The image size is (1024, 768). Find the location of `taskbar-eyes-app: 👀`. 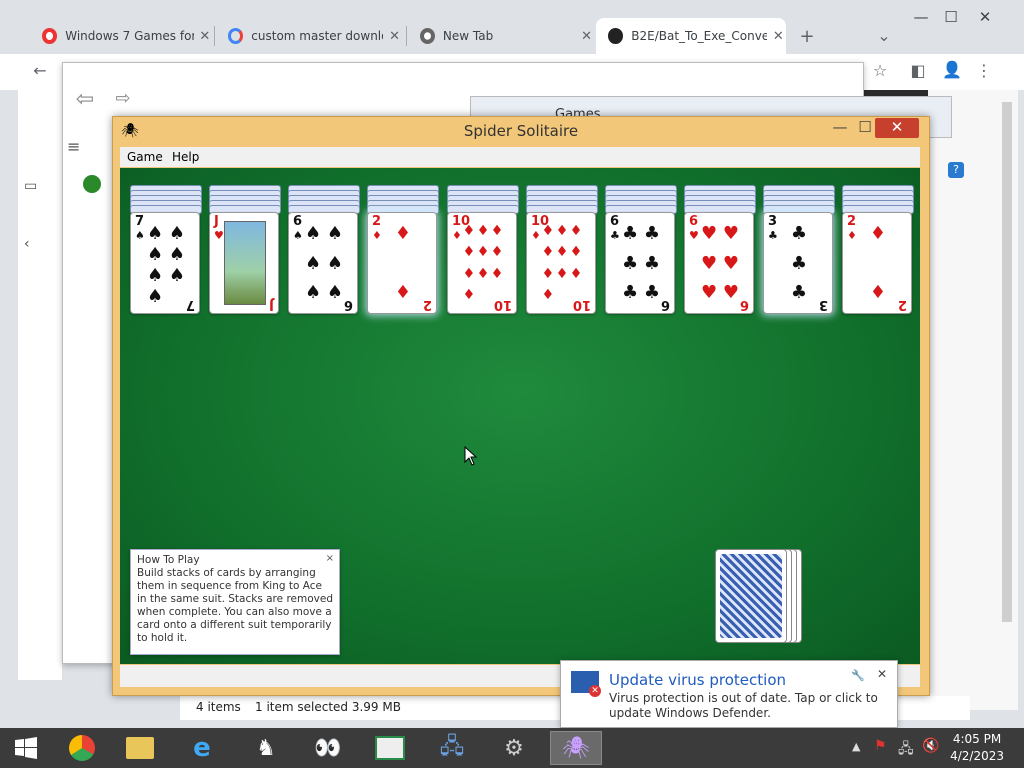

taskbar-eyes-app: 👀 is located at coordinates (328, 748).